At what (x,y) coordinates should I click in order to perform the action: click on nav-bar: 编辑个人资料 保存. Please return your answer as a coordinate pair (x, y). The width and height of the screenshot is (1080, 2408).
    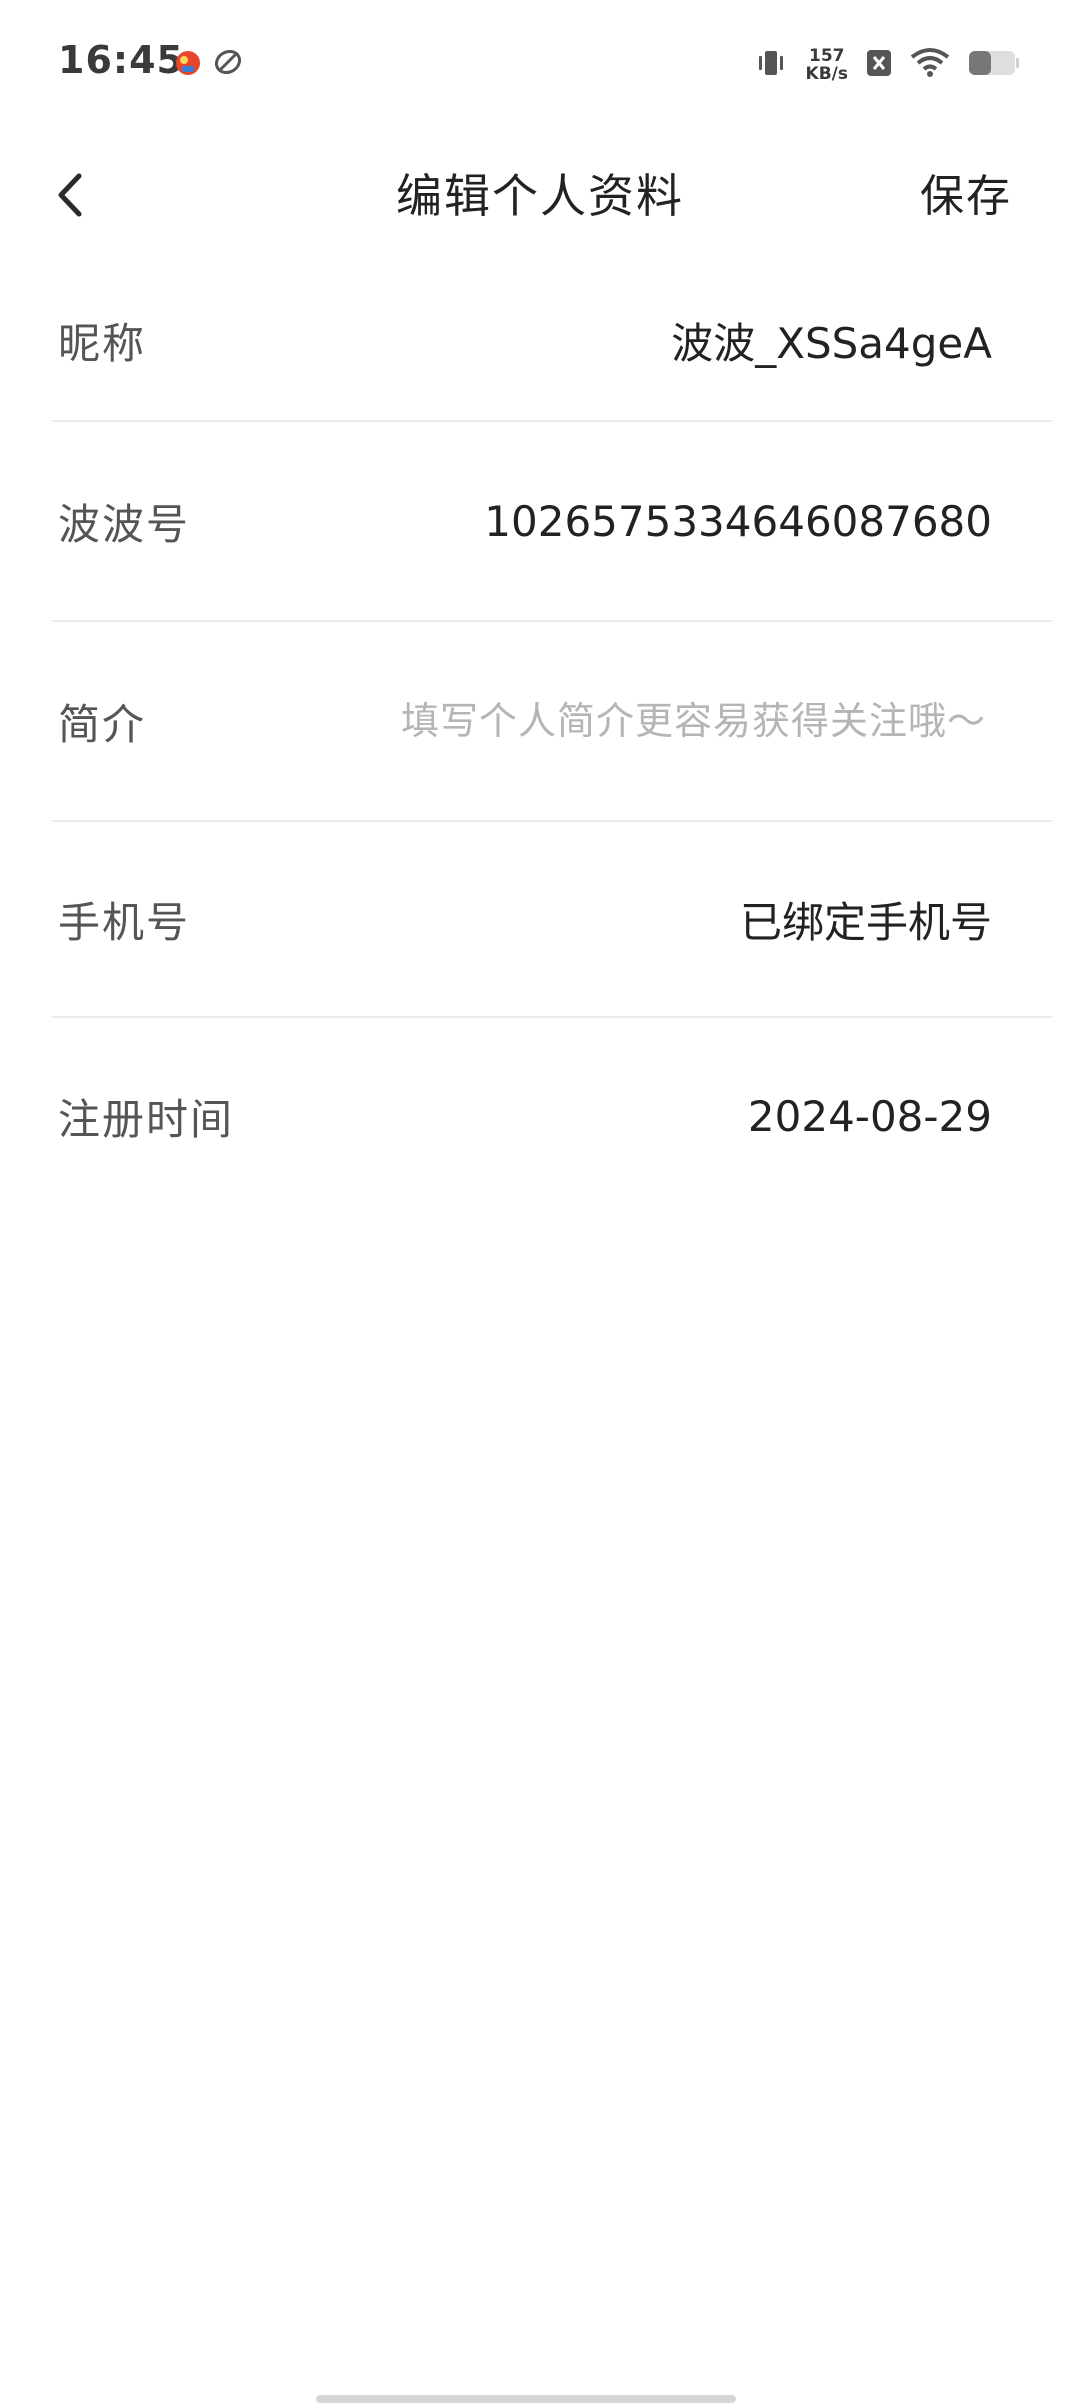
    Looking at the image, I should click on (540, 195).